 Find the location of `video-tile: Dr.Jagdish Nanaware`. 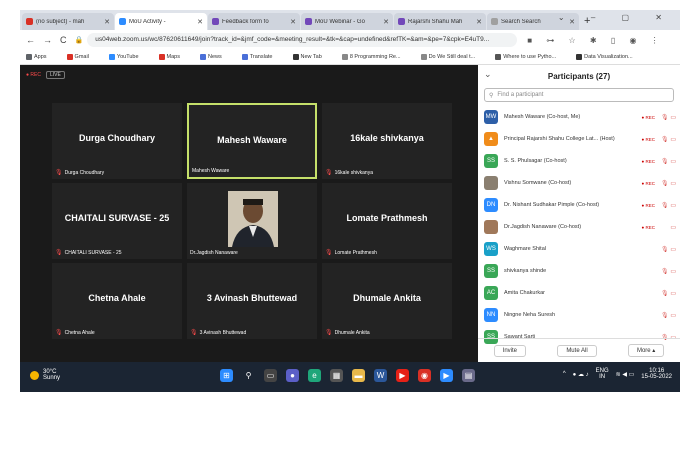

video-tile: Dr.Jagdish Nanaware is located at coordinates (252, 221).